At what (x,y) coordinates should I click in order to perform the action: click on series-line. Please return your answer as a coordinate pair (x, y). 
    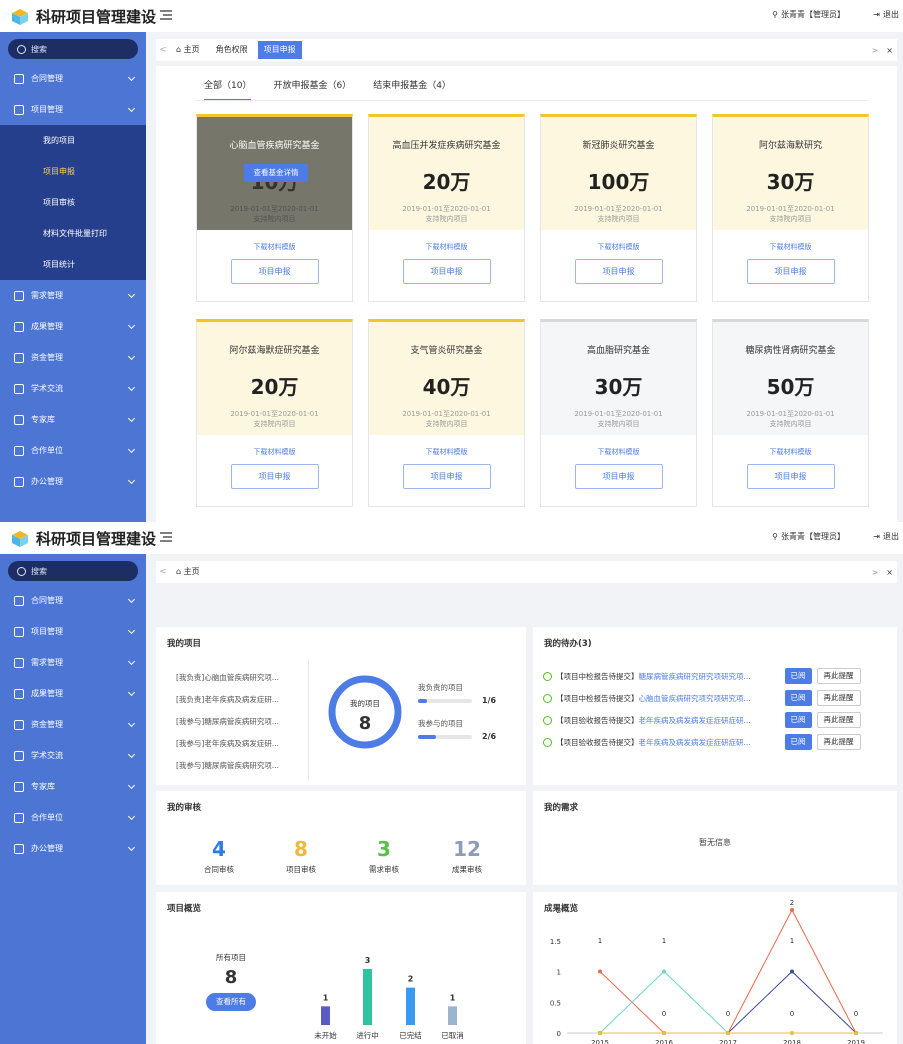
    Looking at the image, I should click on (728, 1002).